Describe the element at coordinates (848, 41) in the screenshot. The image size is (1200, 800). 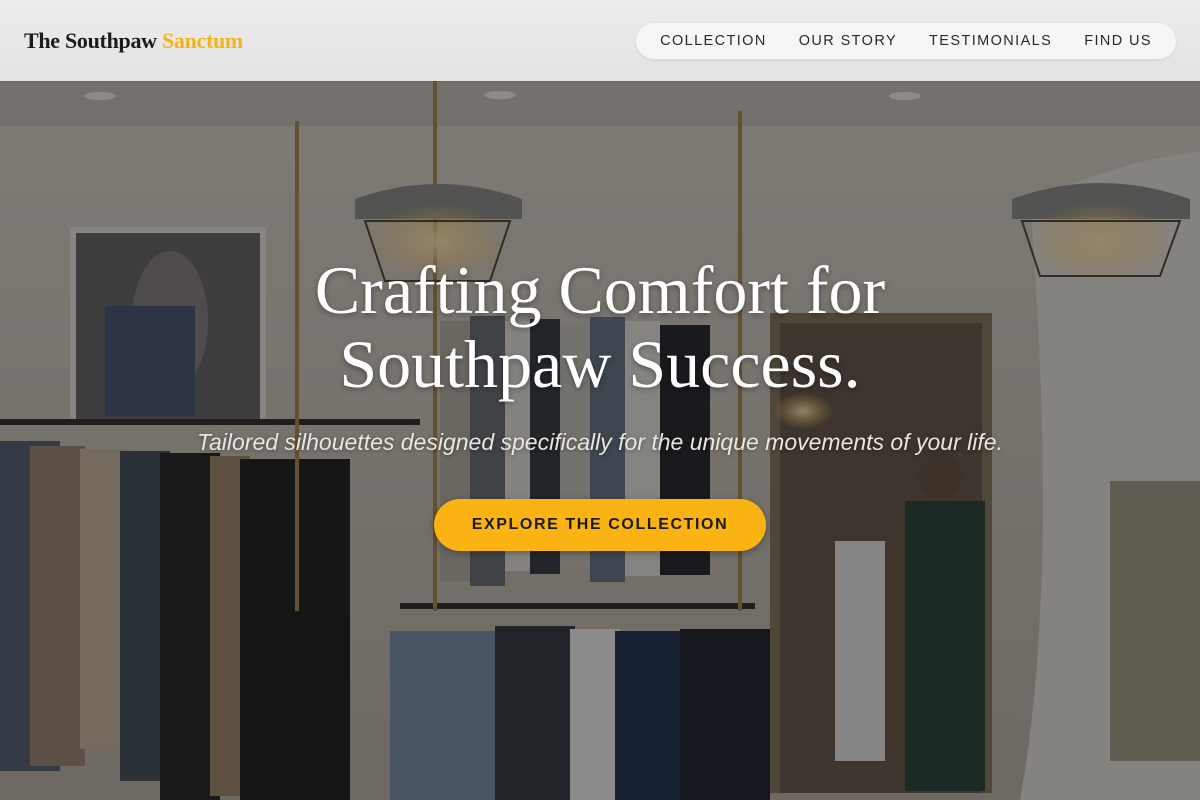
I see `nav-link-our-story: OUR STORY` at that location.